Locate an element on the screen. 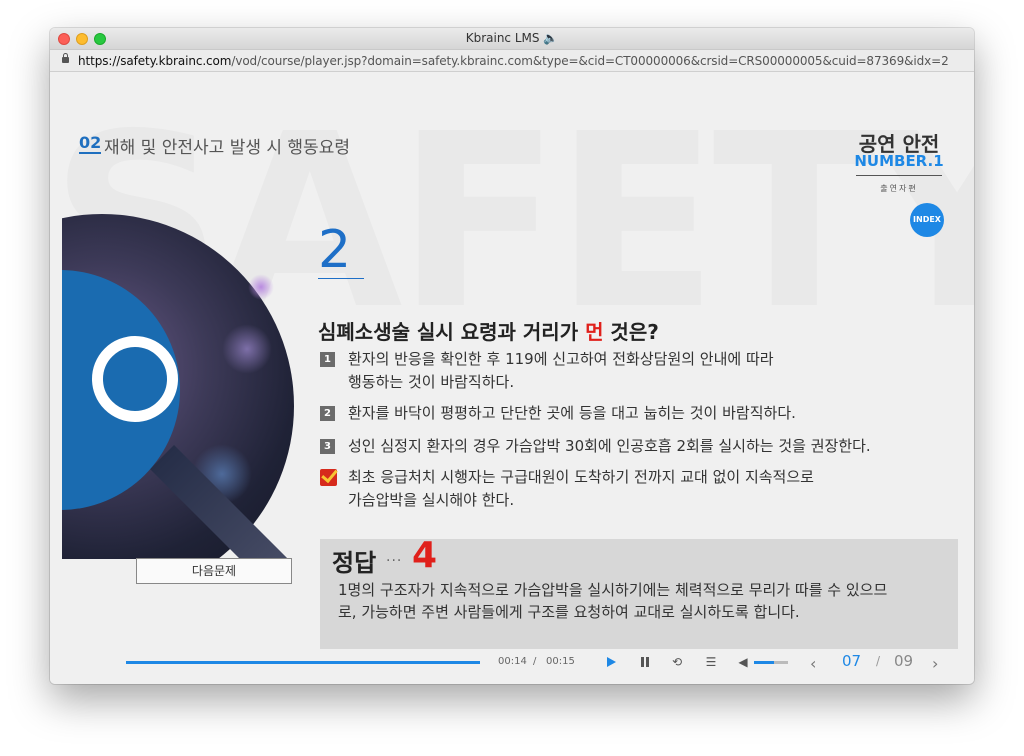 This screenshot has height=756, width=1024. q-ring-icon is located at coordinates (135, 379).